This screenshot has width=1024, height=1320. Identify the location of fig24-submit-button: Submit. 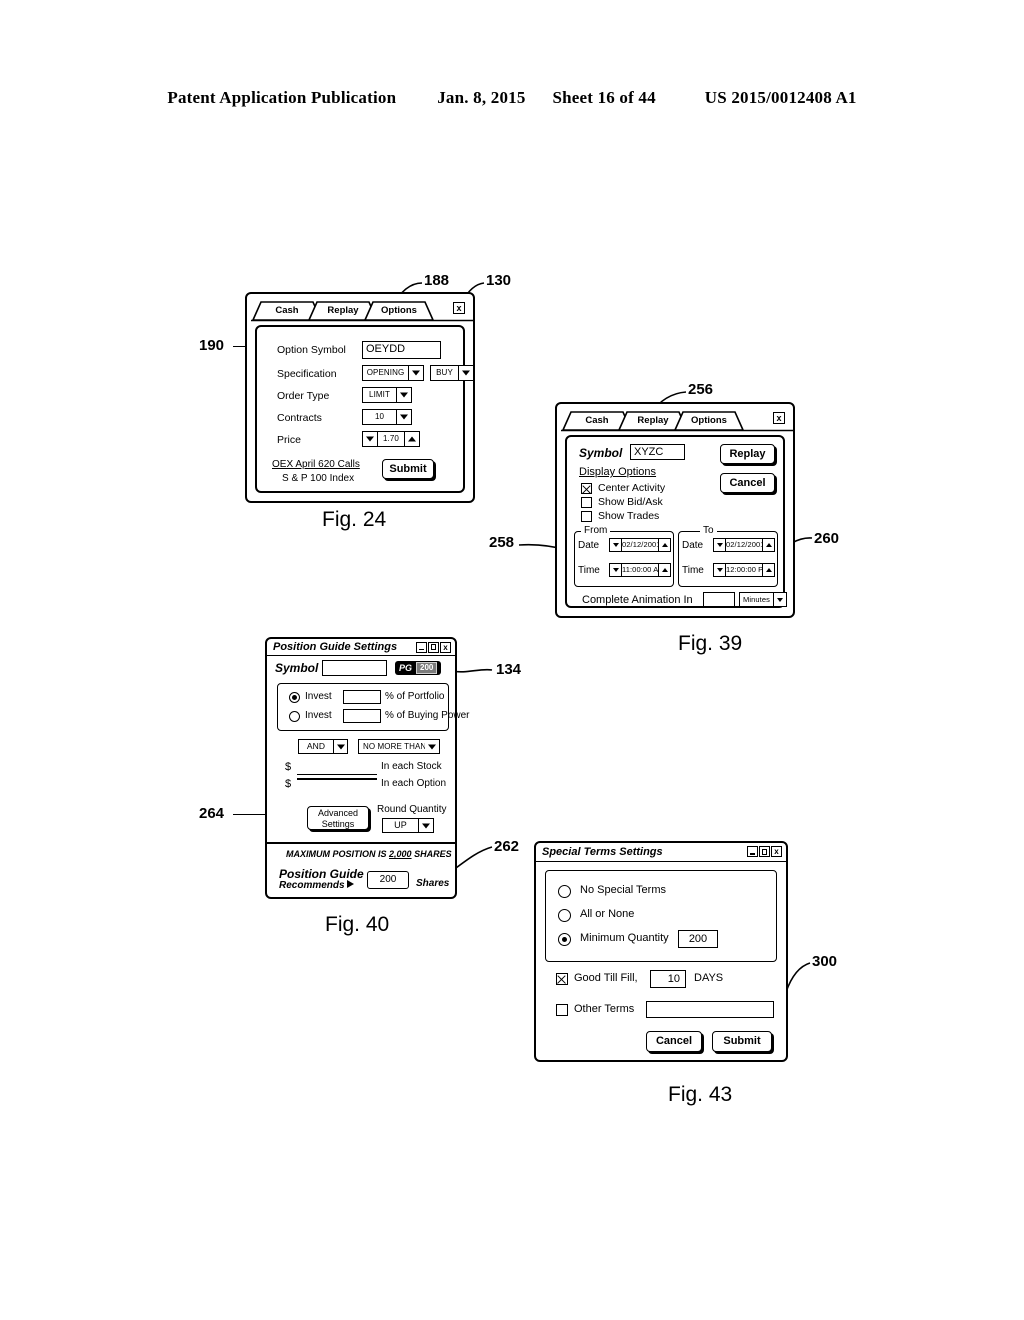
(408, 469).